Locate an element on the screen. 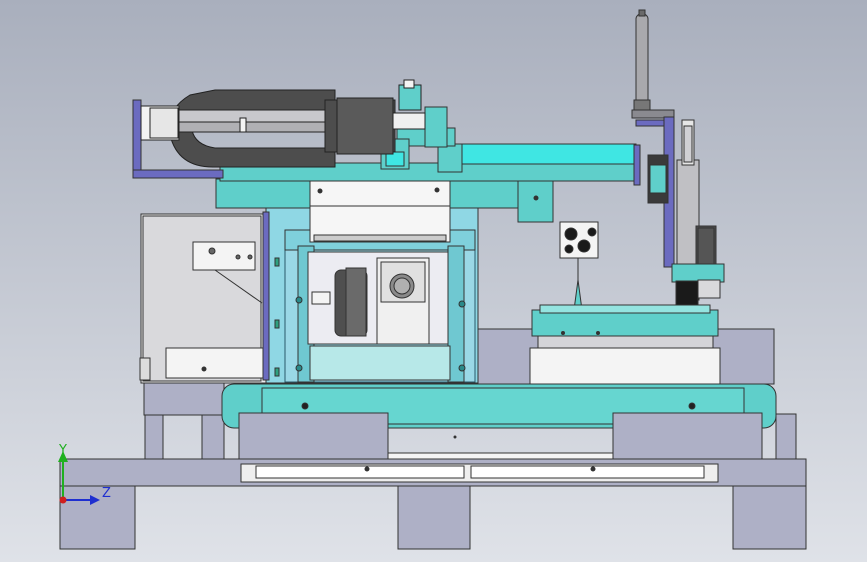 The width and height of the screenshot is (867, 562). purple-side-rail is located at coordinates (266, 296).